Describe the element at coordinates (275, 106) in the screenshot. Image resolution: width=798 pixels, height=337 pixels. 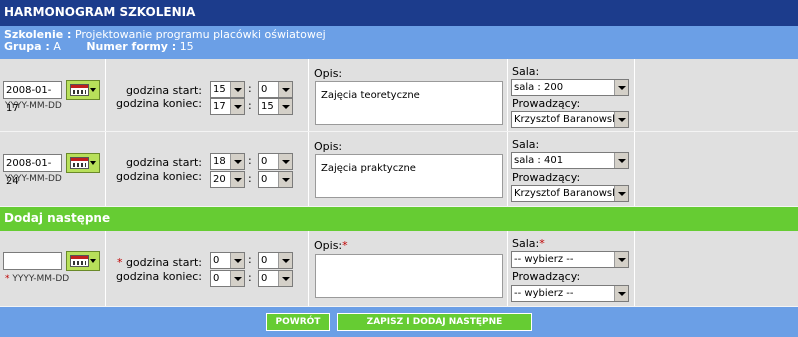
I see `end-minute-select: 15` at that location.